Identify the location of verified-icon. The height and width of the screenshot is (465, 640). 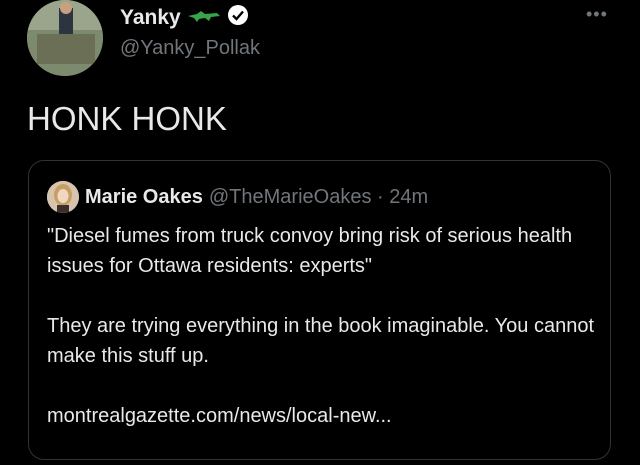
(238, 17).